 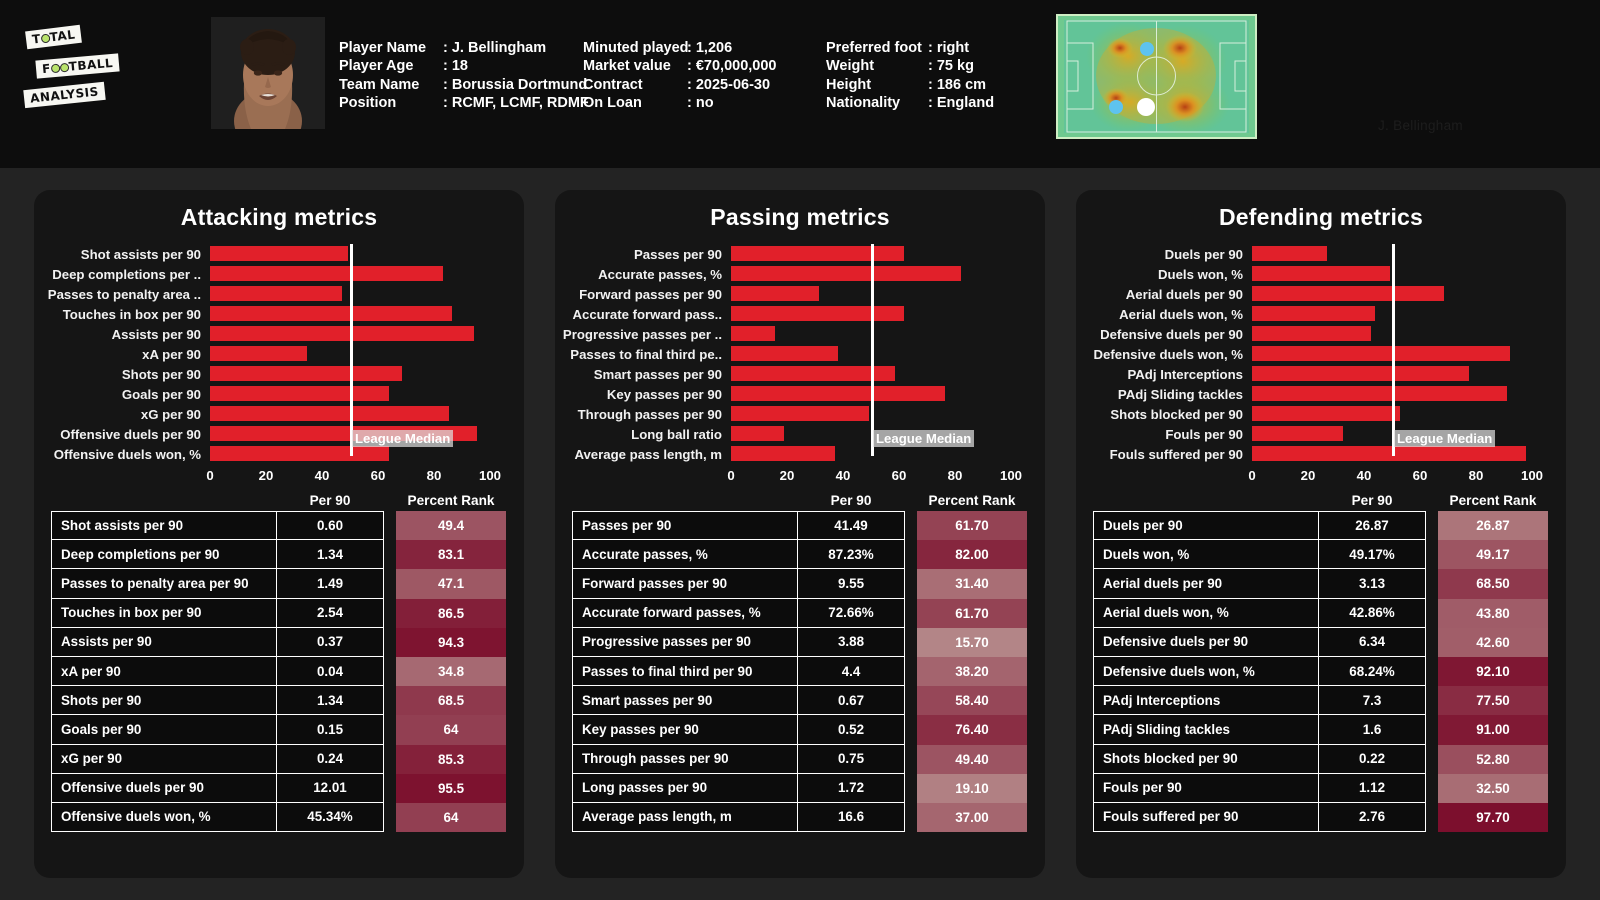 I want to click on cell-metric-name: Average pass length, m, so click(x=684, y=817).